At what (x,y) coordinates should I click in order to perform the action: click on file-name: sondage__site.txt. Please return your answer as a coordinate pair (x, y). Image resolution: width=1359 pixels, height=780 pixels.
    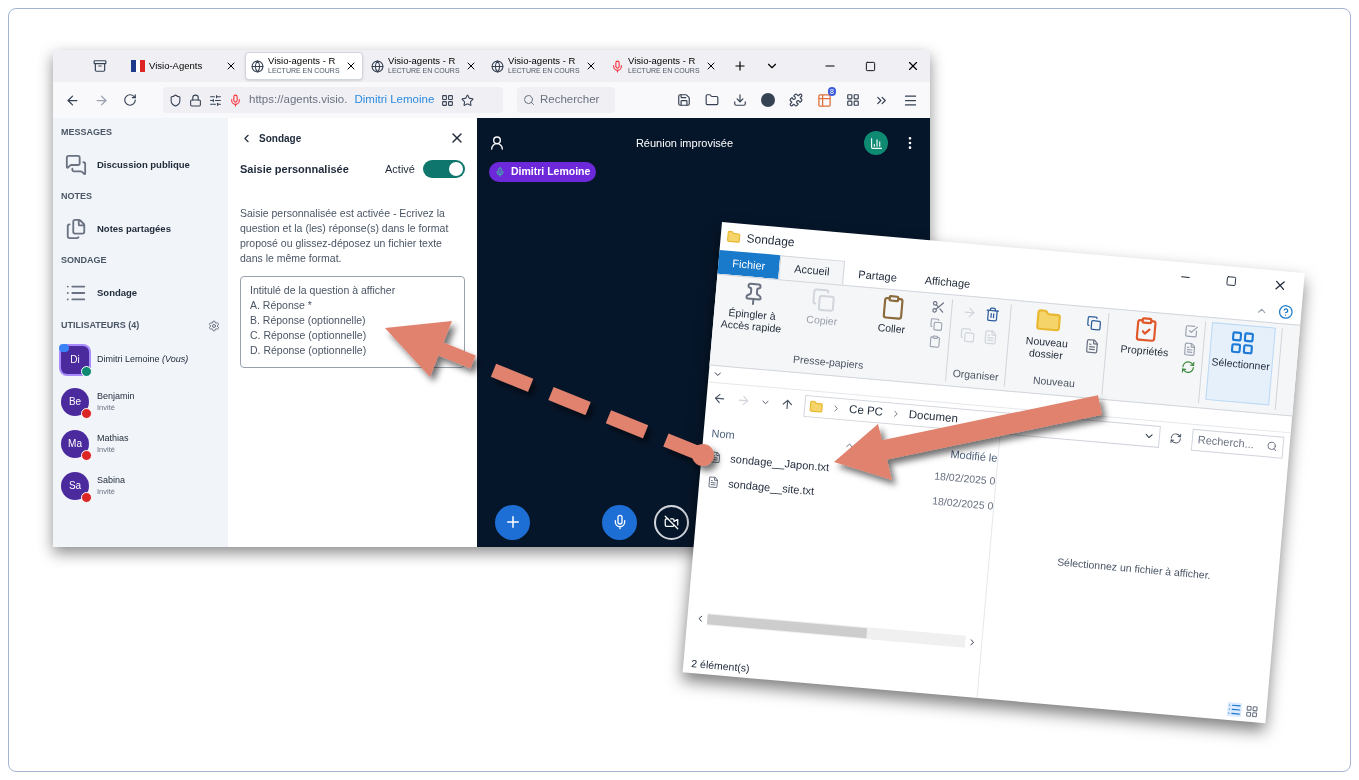
    Looking at the image, I should click on (771, 487).